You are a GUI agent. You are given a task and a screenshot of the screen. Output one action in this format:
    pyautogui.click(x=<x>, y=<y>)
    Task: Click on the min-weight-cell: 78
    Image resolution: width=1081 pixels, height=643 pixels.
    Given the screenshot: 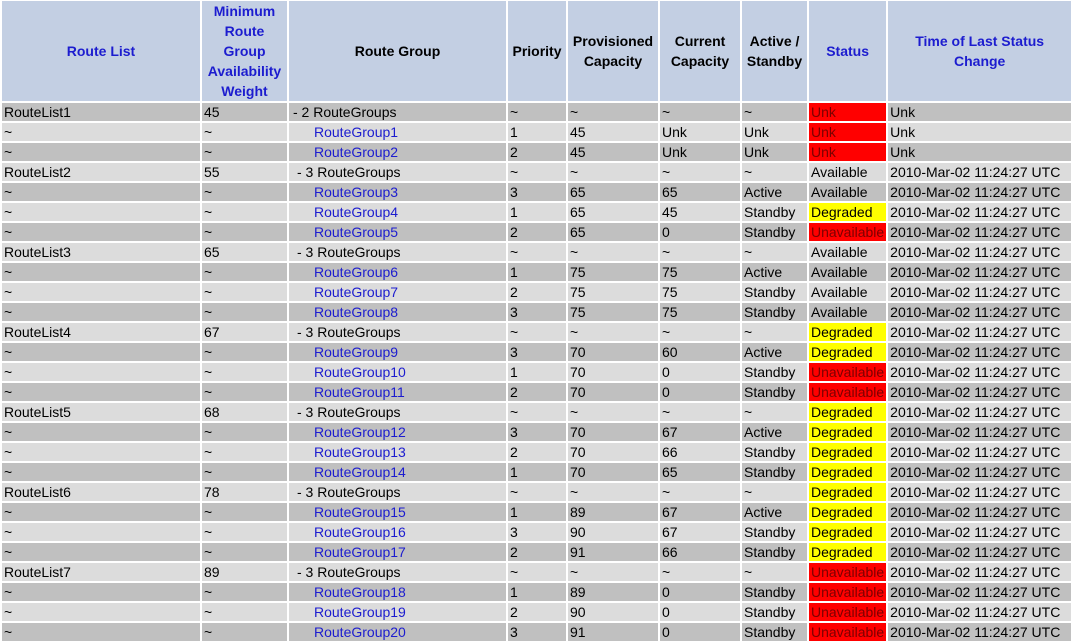 What is the action you would take?
    pyautogui.click(x=244, y=492)
    